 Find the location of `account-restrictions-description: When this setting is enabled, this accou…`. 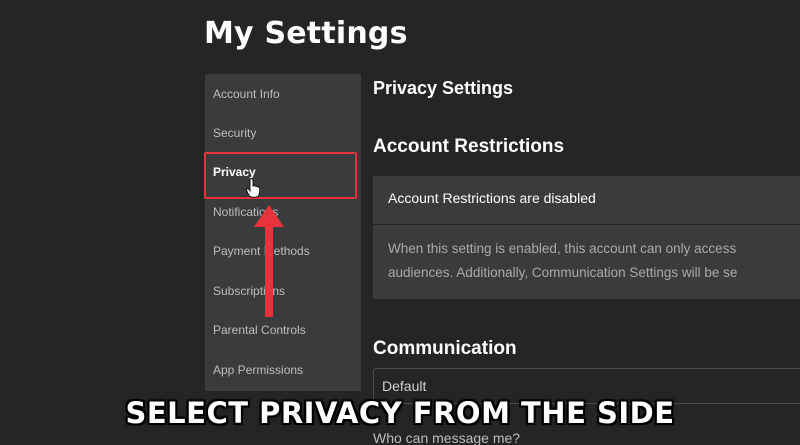

account-restrictions-description: When this setting is enabled, this accou… is located at coordinates (594, 261).